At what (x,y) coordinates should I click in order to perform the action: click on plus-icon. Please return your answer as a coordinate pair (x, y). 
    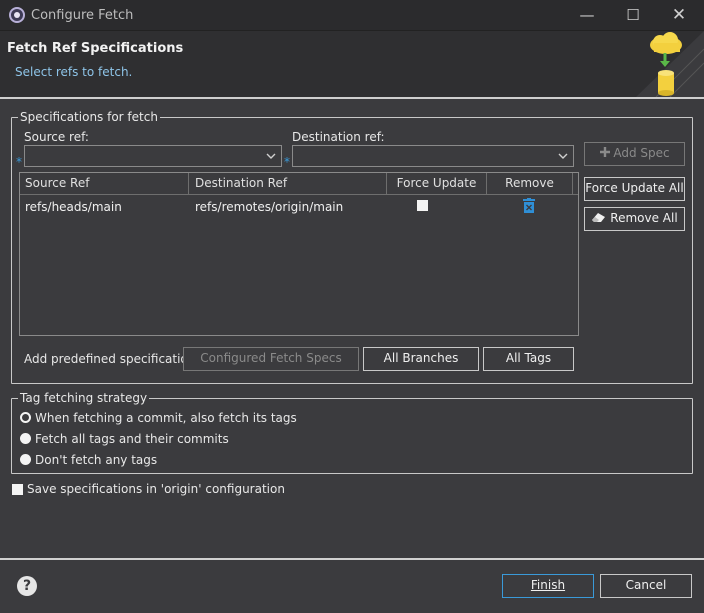
    Looking at the image, I should click on (605, 152).